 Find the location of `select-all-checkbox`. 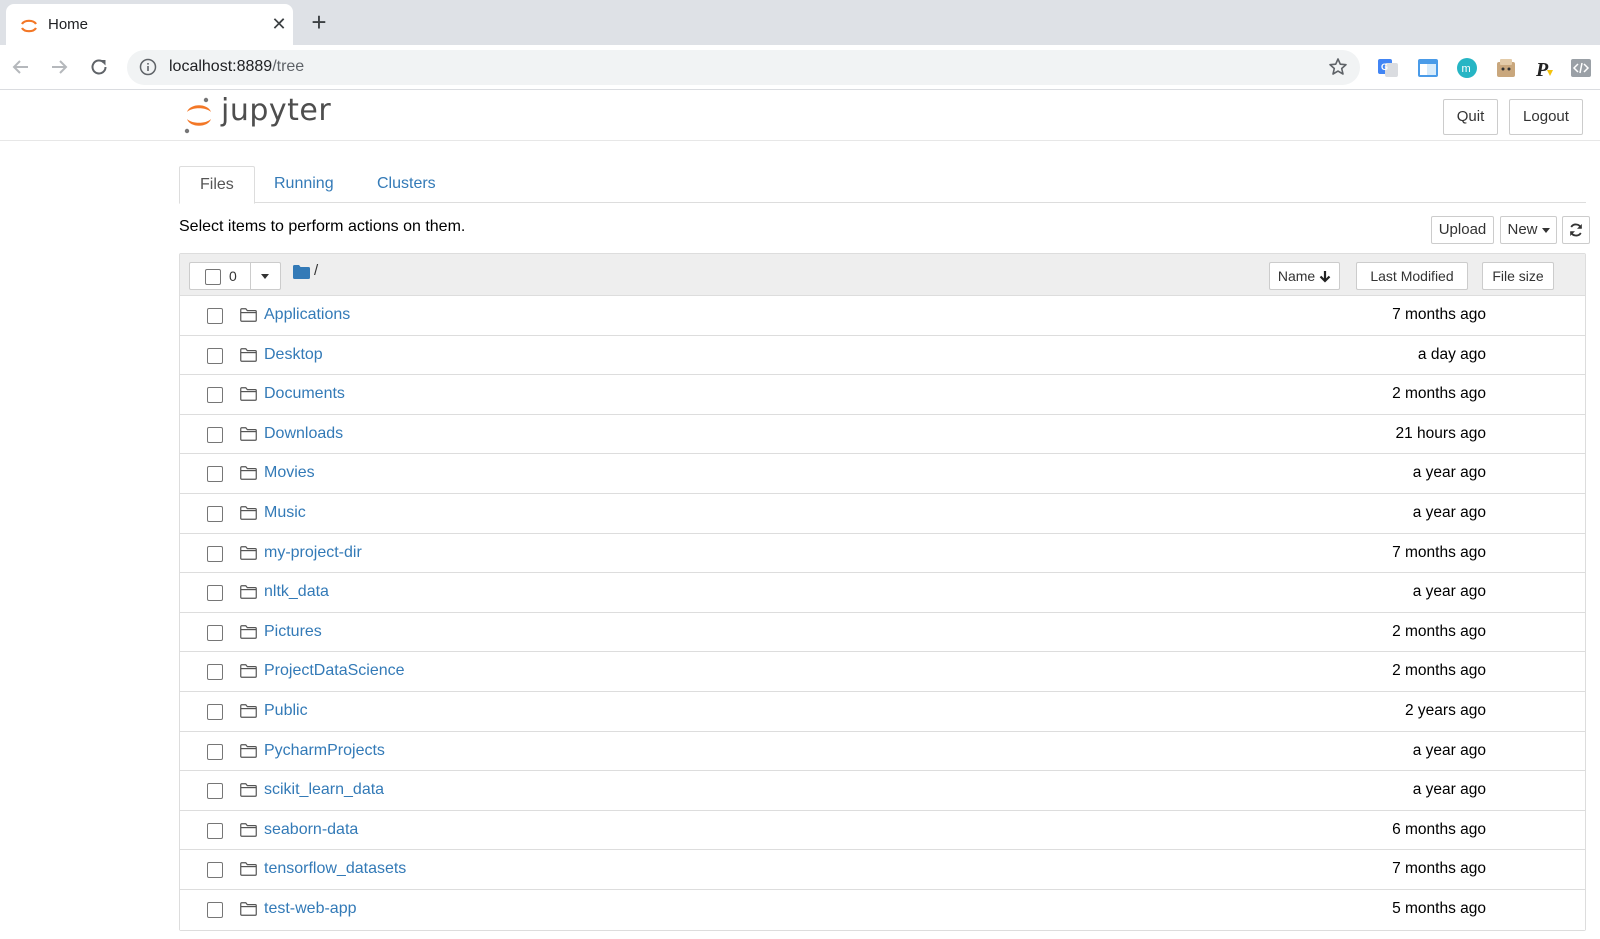

select-all-checkbox is located at coordinates (213, 277).